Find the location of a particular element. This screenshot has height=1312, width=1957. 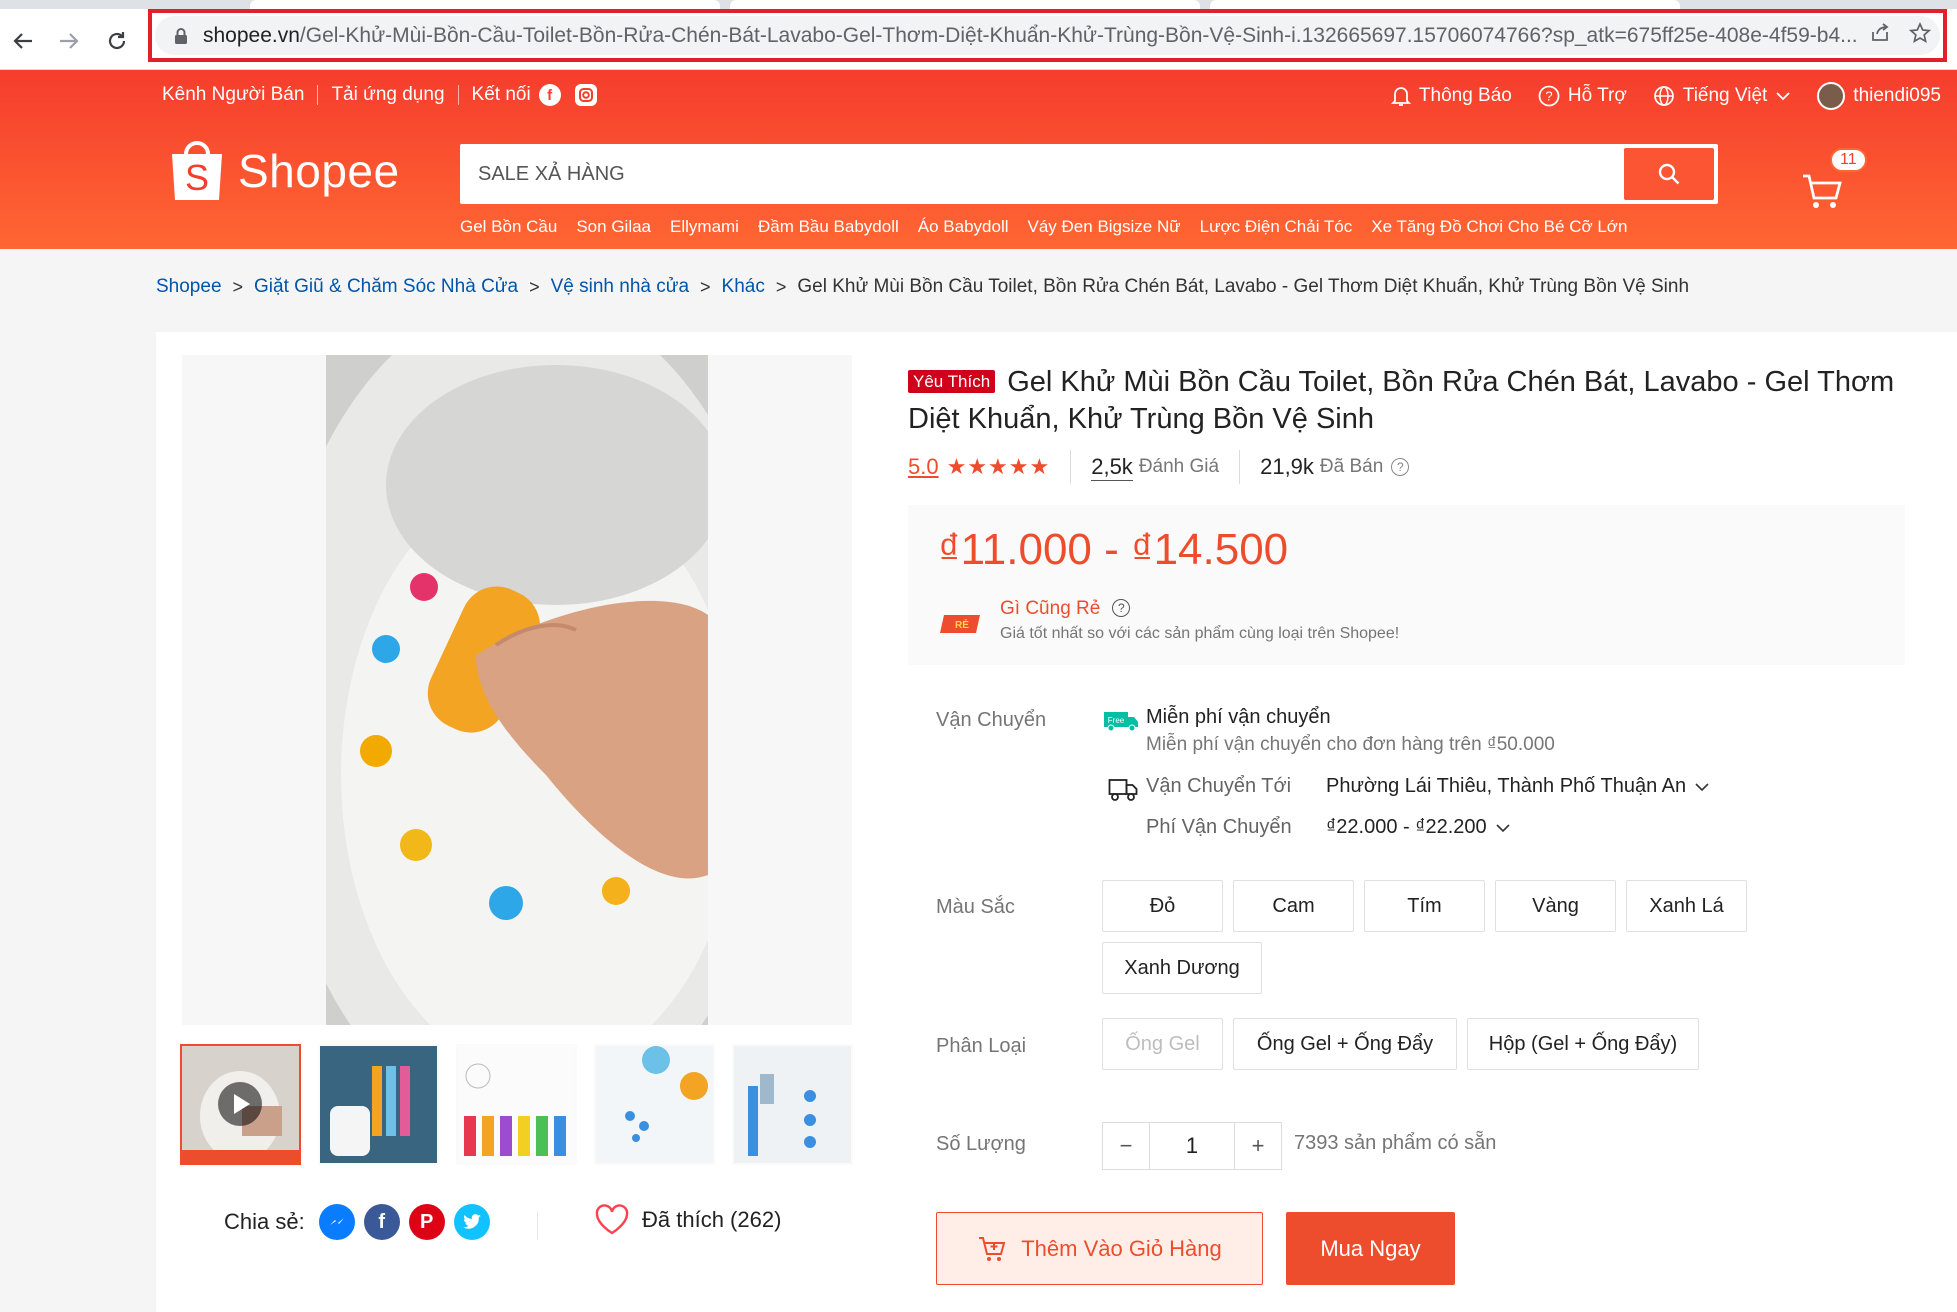

twitter-icon is located at coordinates (471, 1222).